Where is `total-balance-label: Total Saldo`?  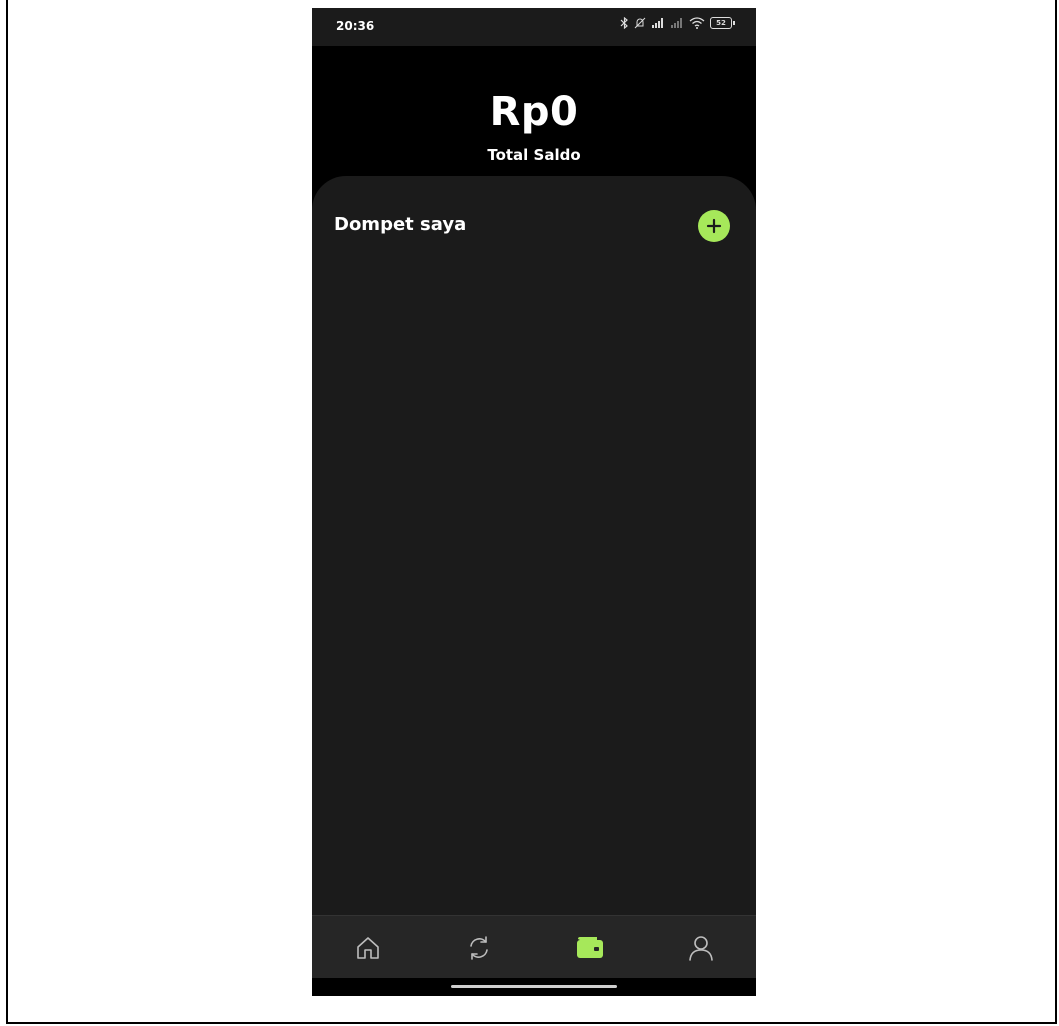 total-balance-label: Total Saldo is located at coordinates (534, 155).